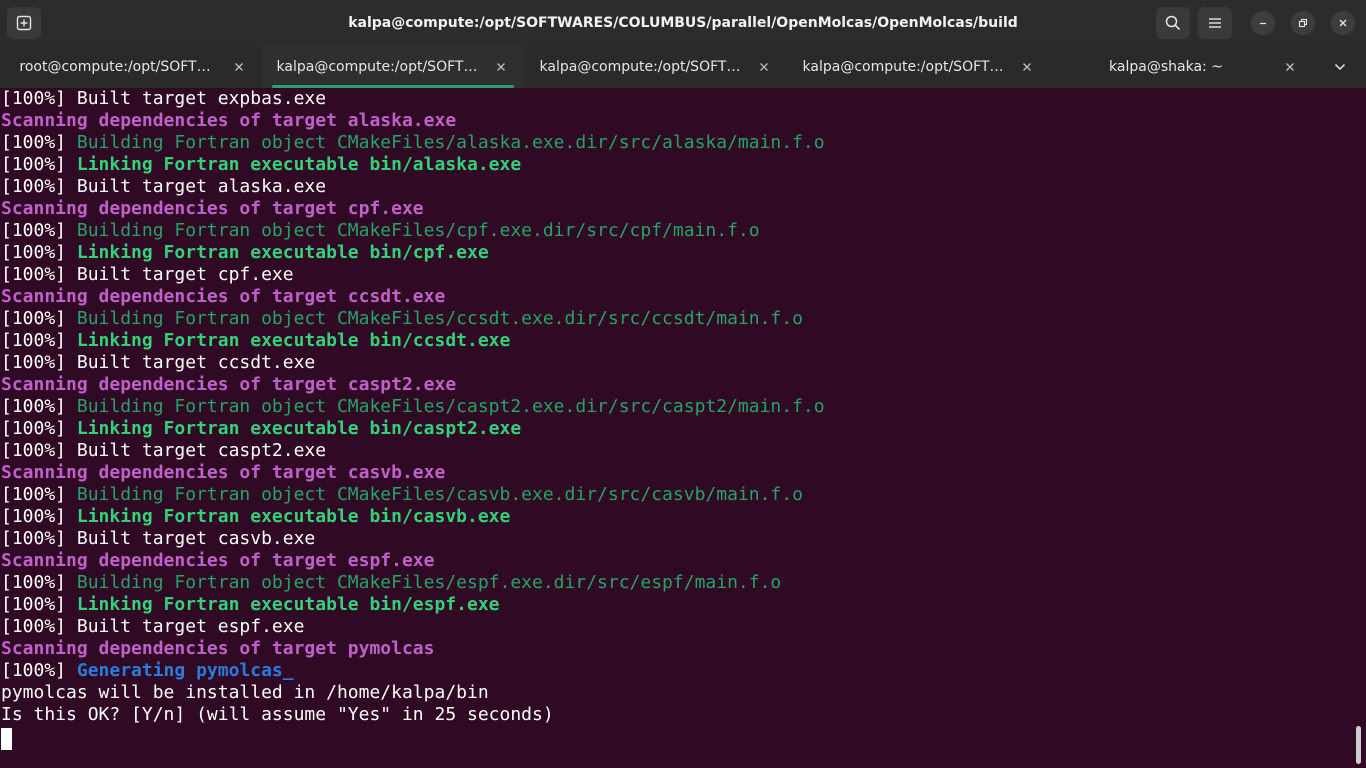 The image size is (1366, 768). I want to click on terminal-line: Scanning dependencies of target espf.exe, so click(217, 561).